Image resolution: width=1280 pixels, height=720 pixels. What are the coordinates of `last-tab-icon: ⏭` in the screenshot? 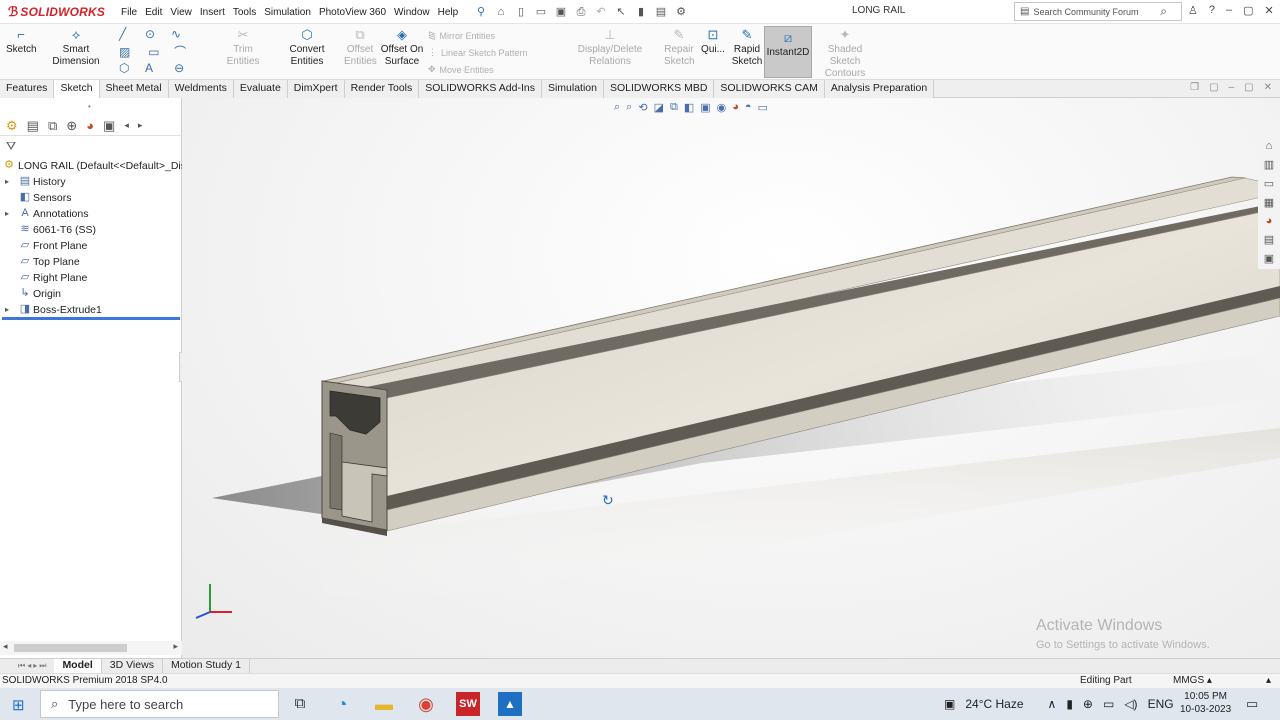 It's located at (42, 666).